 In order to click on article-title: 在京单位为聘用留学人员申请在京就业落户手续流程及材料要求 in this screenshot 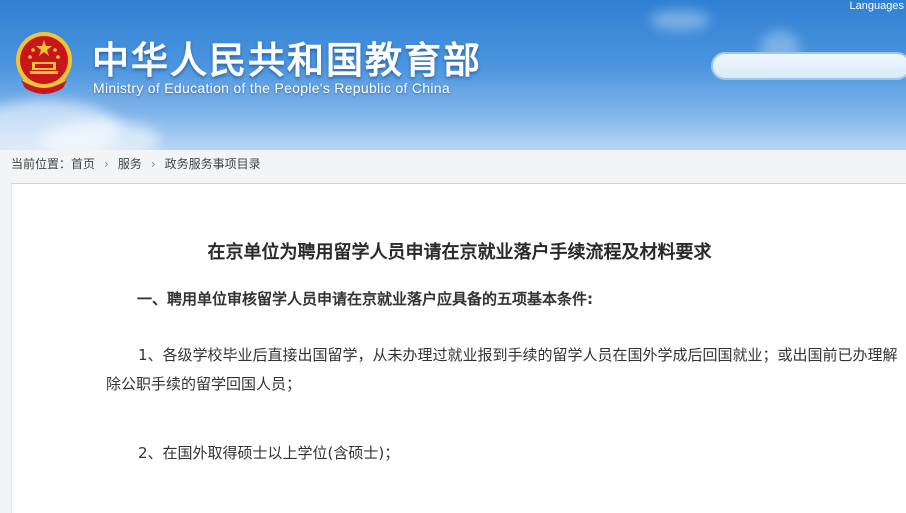, I will do `click(459, 252)`.